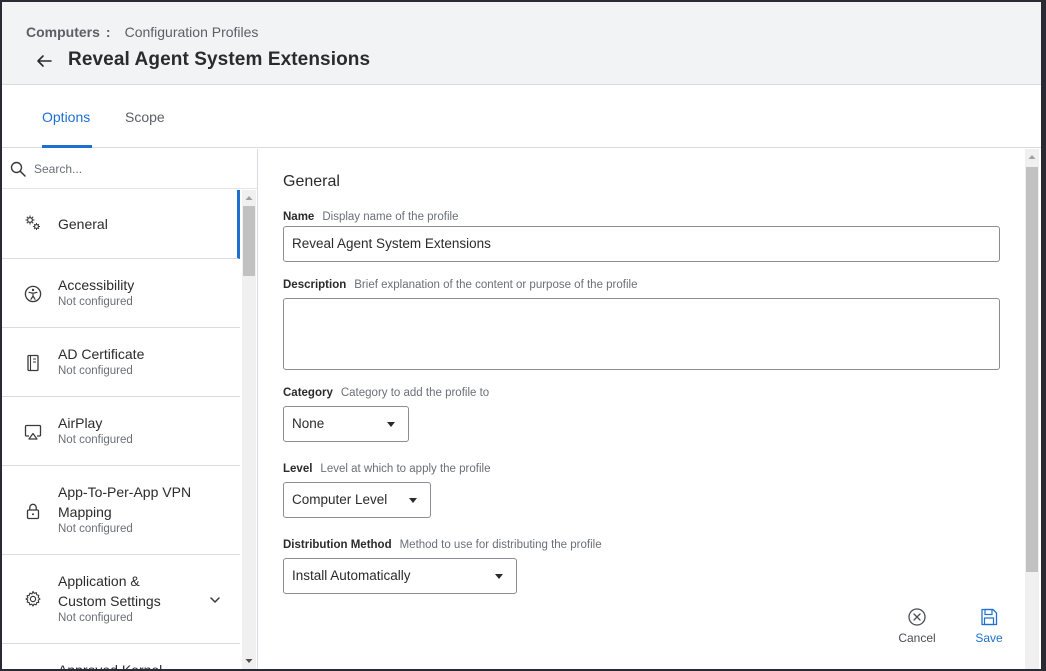  Describe the element at coordinates (299, 217) in the screenshot. I see `name-label-text: Name` at that location.